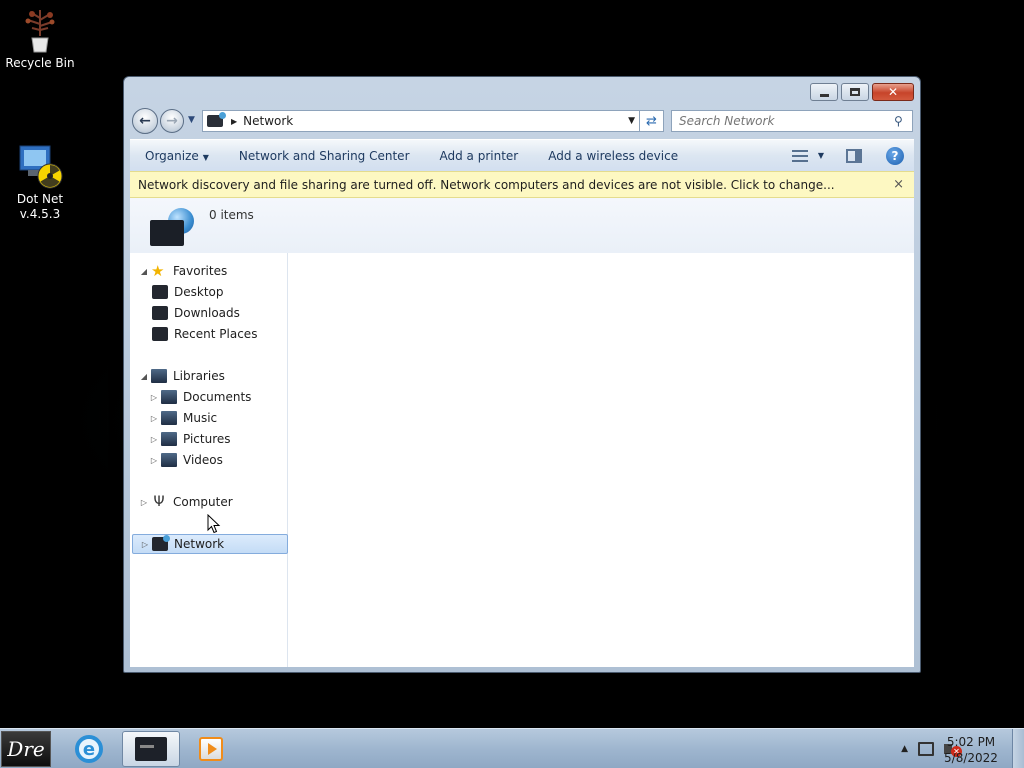  I want to click on breadcrumb-arrow-icon: ▶, so click(234, 121).